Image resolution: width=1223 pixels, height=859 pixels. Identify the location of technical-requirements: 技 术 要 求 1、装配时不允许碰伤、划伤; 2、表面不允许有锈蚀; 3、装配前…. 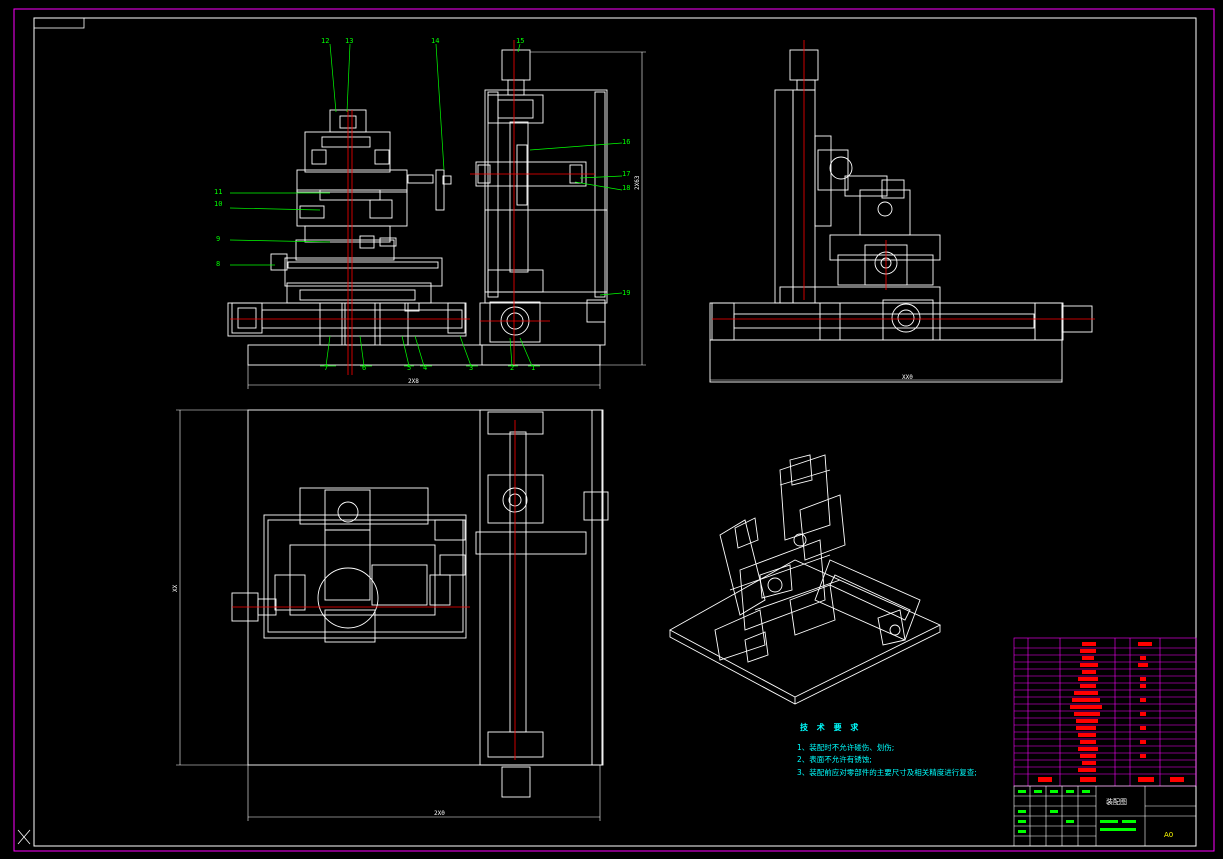
(887, 750).